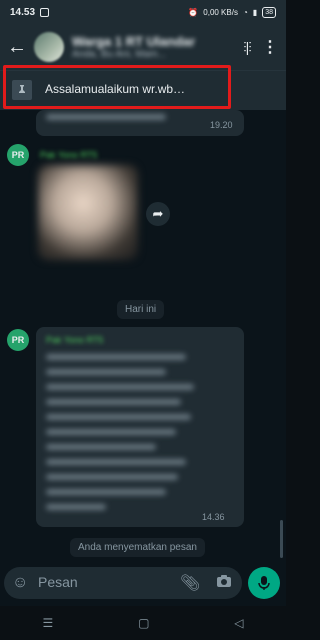  I want to click on arrow-left-icon: ←, so click(17, 47).